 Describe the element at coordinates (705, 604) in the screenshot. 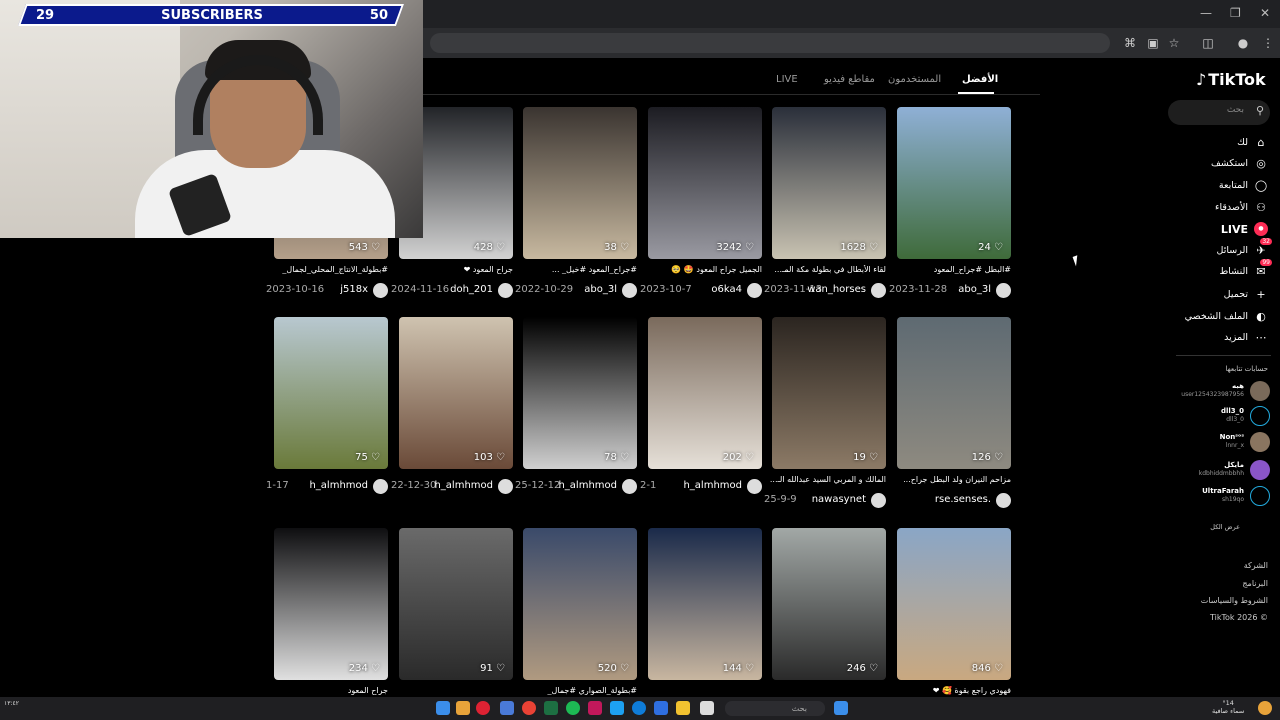

I see `video-thumbnail: 144 ♡` at that location.